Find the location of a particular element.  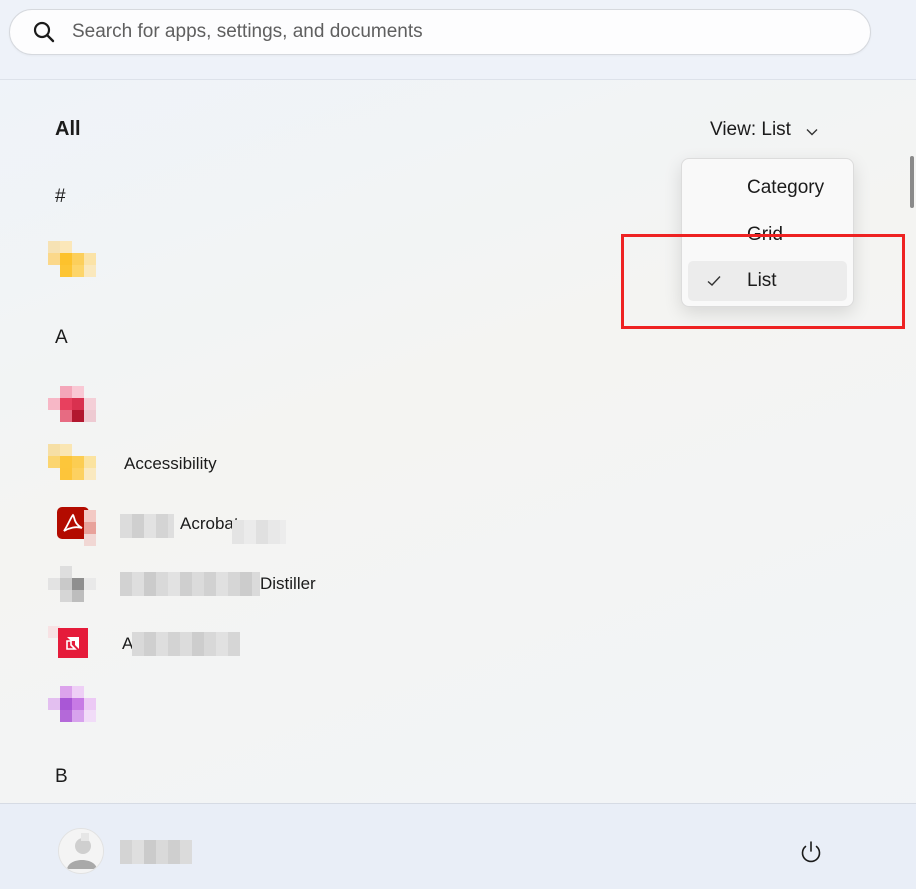

checkmark-icon is located at coordinates (714, 281).